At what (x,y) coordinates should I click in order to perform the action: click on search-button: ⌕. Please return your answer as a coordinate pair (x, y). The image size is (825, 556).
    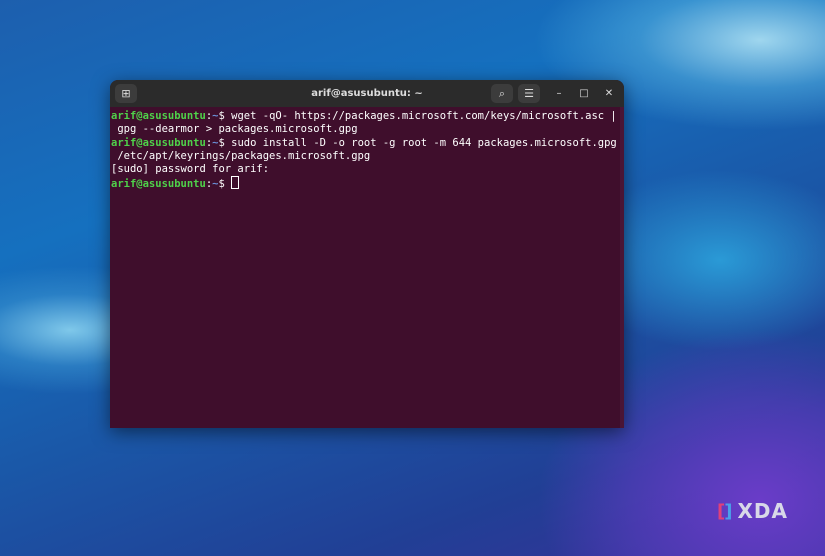
    Looking at the image, I should click on (502, 93).